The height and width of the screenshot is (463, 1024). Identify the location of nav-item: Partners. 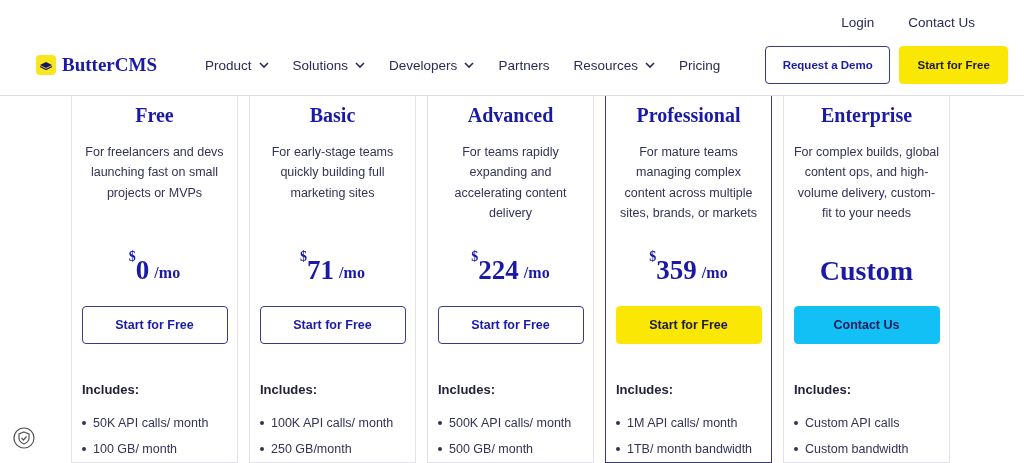
(524, 65).